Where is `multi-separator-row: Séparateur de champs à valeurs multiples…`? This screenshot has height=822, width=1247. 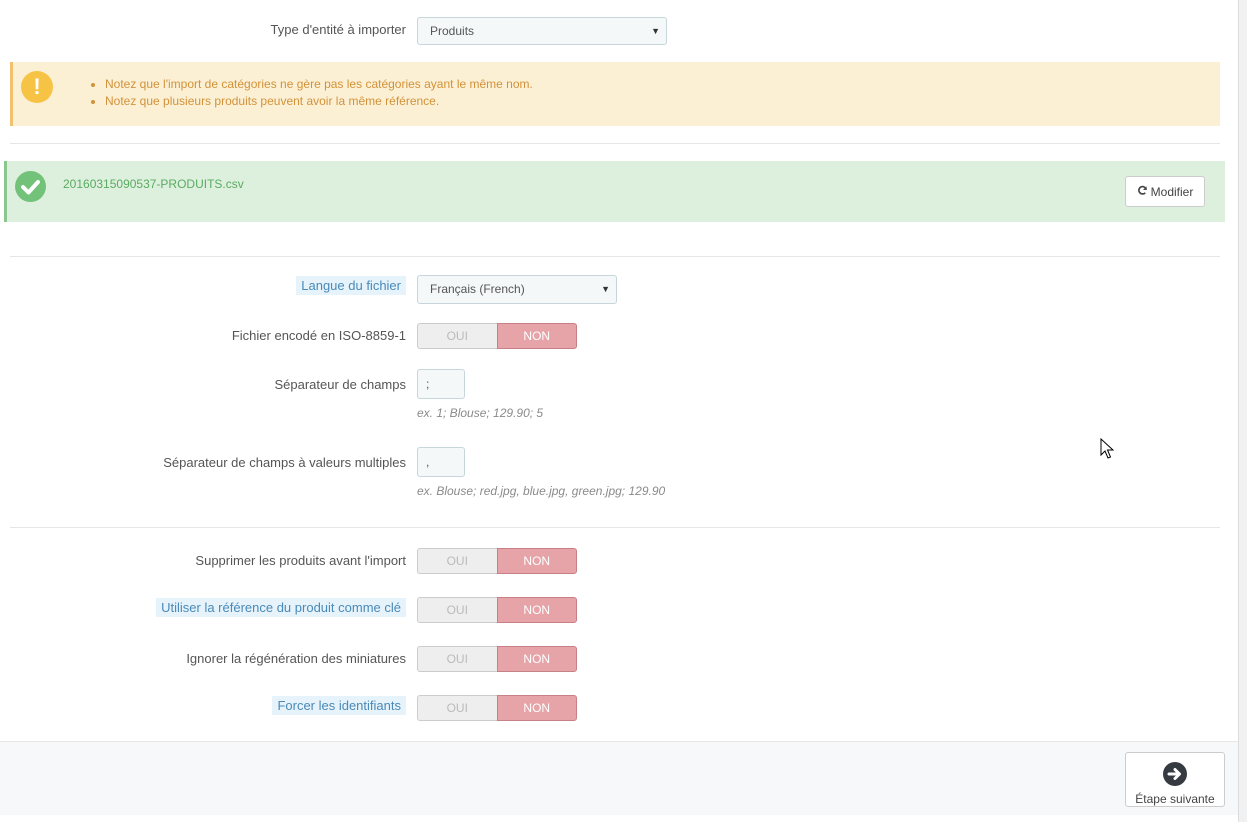
multi-separator-row: Séparateur de champs à valeurs multiples… is located at coordinates (610, 472).